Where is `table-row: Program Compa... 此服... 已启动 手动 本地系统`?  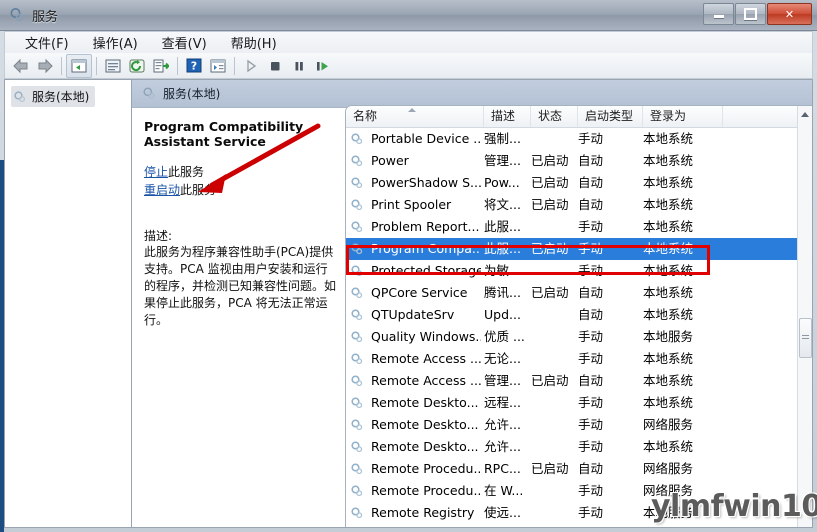
table-row: Program Compa... 此服... 已启动 手动 本地系统 is located at coordinates (572, 249).